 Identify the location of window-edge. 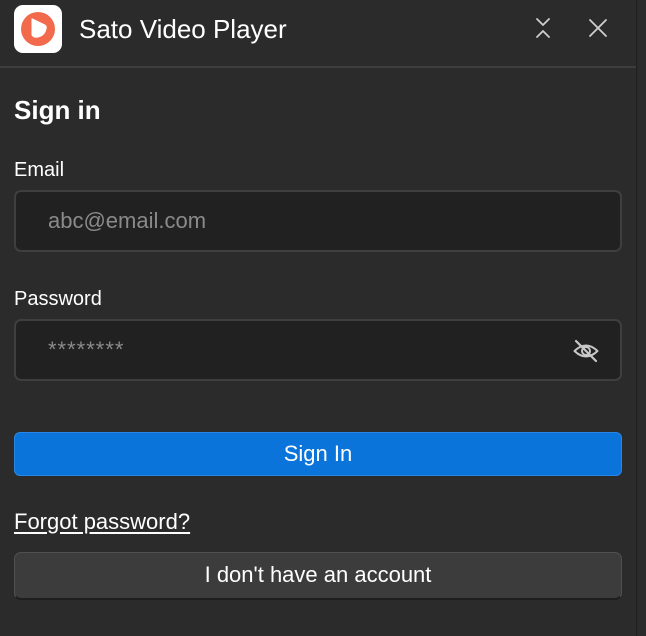
(641, 318).